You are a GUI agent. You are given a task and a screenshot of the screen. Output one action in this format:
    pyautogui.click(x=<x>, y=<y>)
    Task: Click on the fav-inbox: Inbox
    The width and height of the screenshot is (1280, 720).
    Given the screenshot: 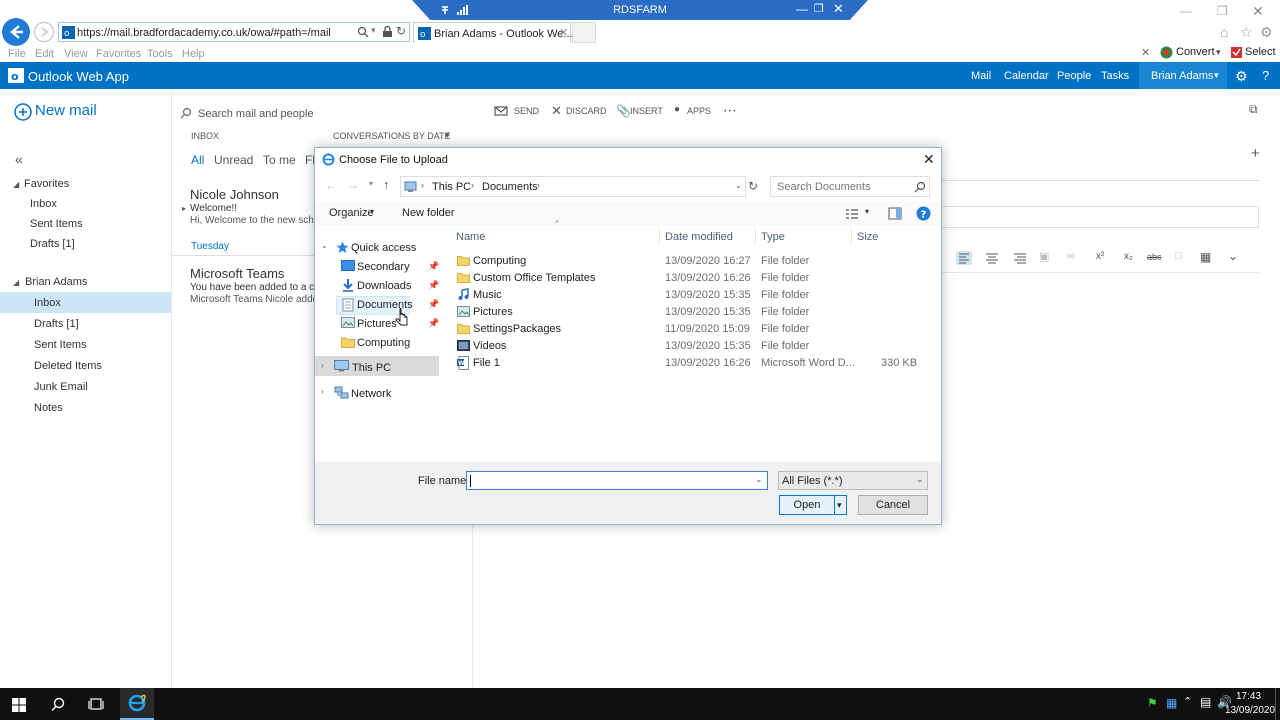 What is the action you would take?
    pyautogui.click(x=43, y=204)
    